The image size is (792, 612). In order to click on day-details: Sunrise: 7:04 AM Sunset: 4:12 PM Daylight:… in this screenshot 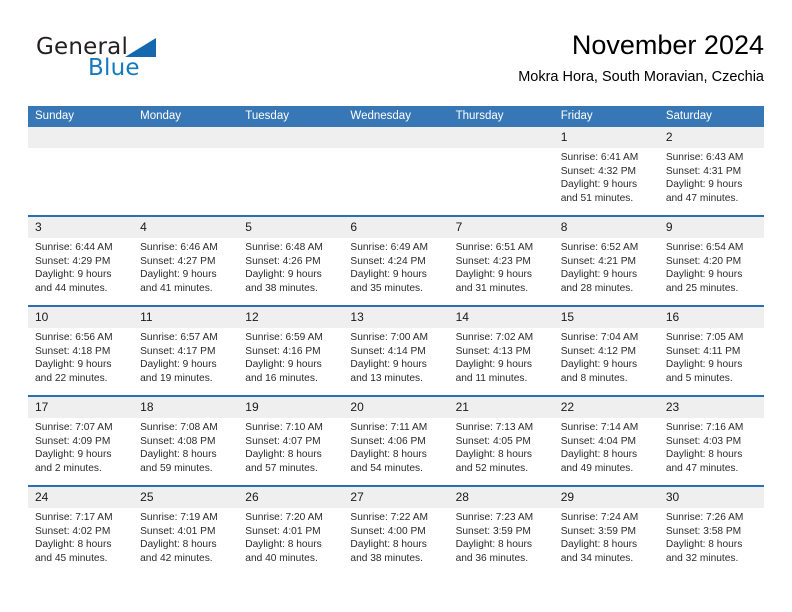, I will do `click(606, 356)`.